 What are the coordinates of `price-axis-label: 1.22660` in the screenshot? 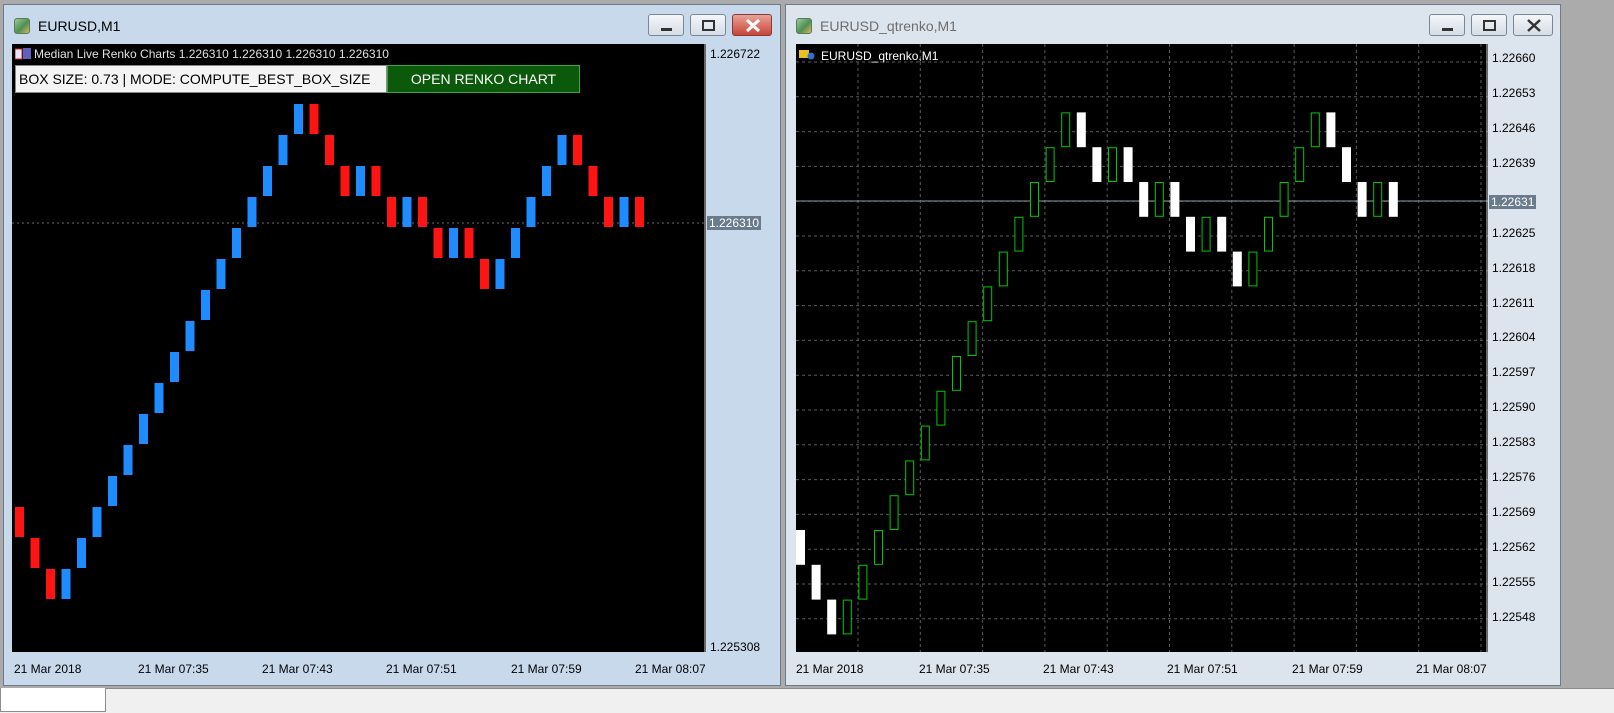 It's located at (1514, 58).